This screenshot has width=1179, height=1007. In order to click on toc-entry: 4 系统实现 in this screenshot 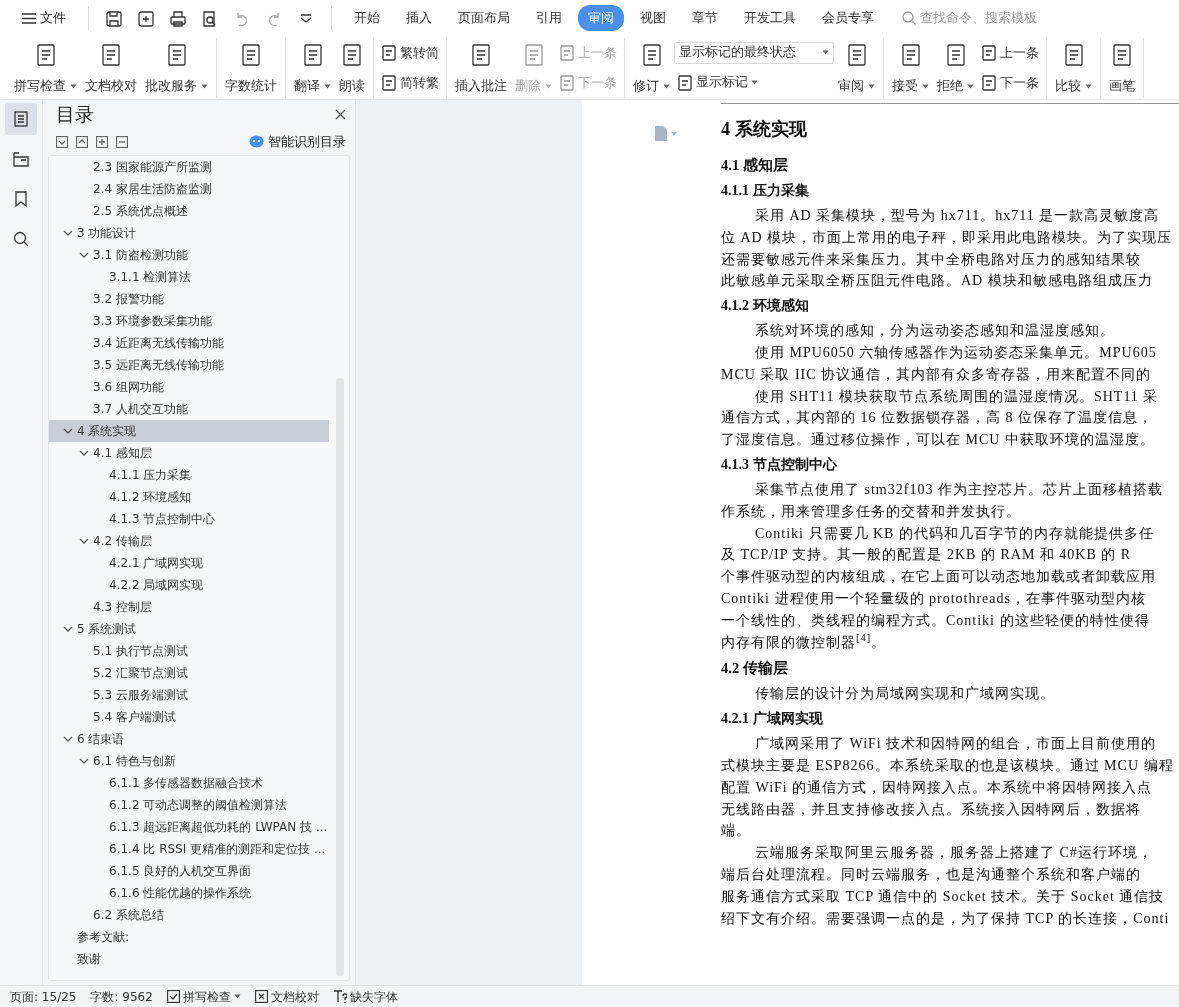, I will do `click(189, 431)`.